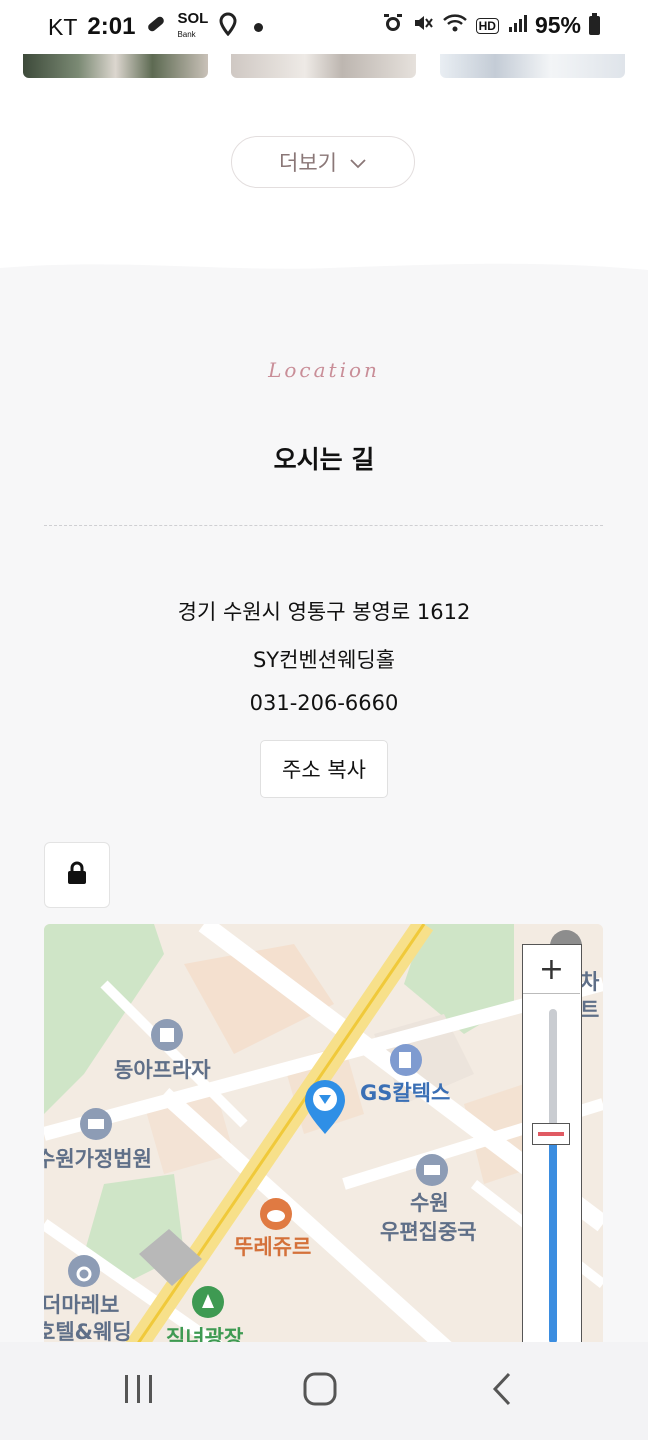  I want to click on sol-bank-icon: SOL Bank, so click(193, 24).